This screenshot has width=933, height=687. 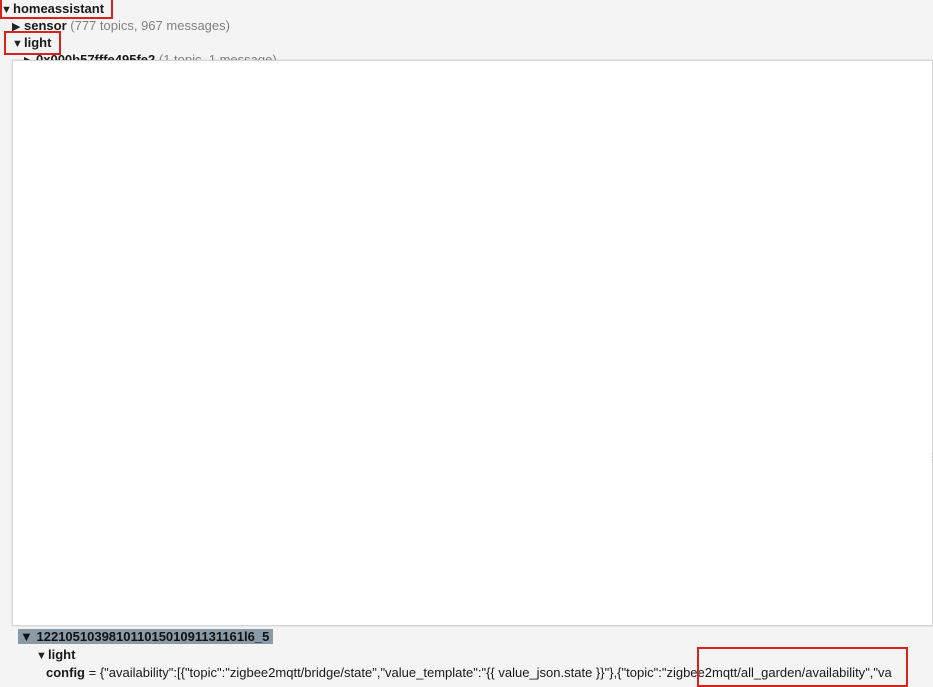 What do you see at coordinates (802, 667) in the screenshot?
I see `highlight-box-availability` at bounding box center [802, 667].